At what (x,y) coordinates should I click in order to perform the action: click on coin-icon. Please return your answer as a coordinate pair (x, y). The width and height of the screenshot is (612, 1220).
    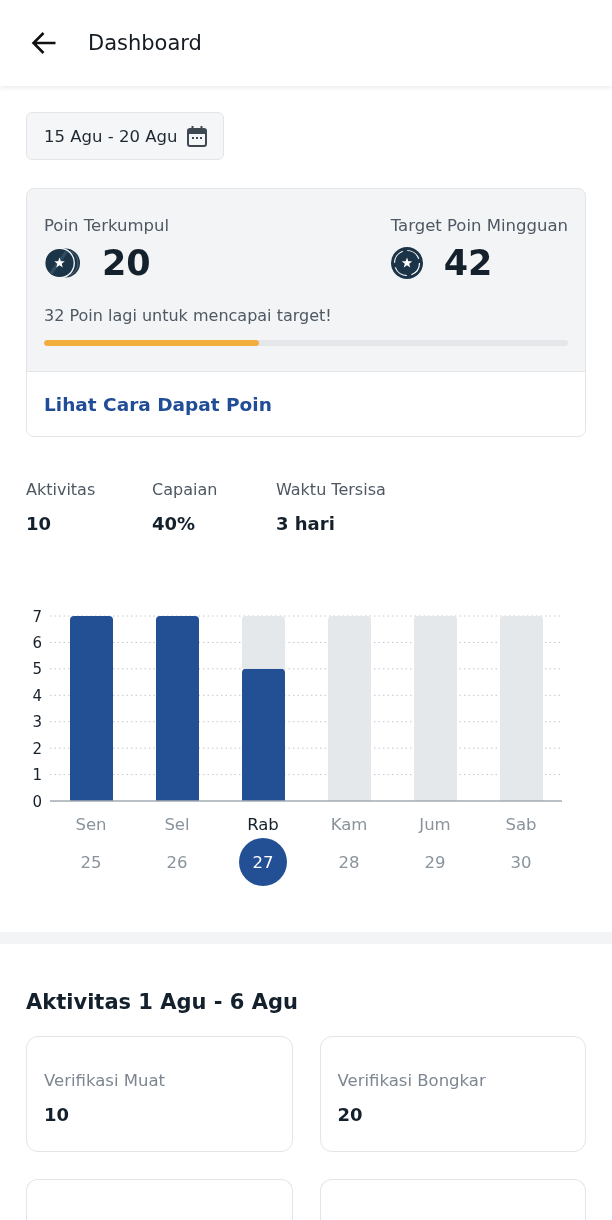
    Looking at the image, I should click on (406, 263).